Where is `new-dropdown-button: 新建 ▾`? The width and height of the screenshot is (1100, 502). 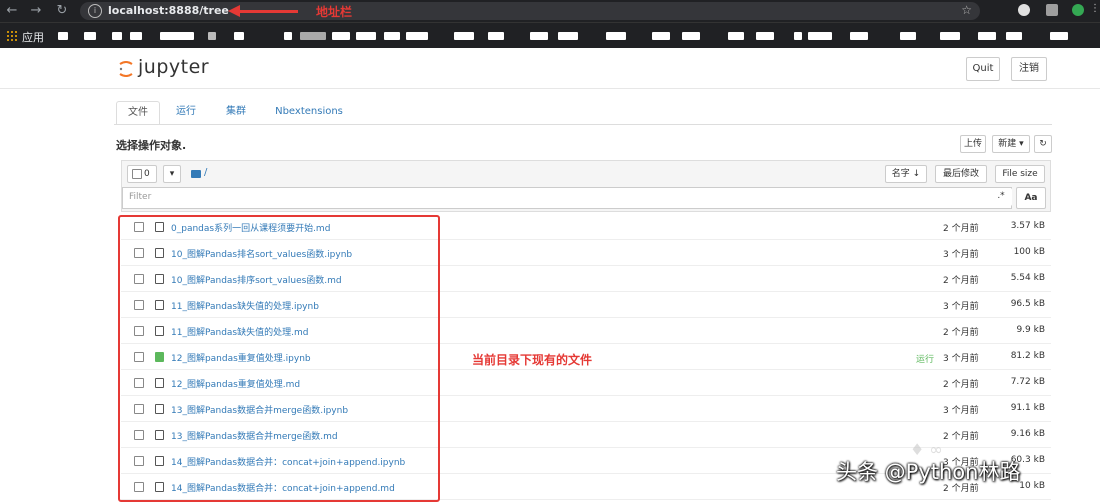 new-dropdown-button: 新建 ▾ is located at coordinates (1011, 144).